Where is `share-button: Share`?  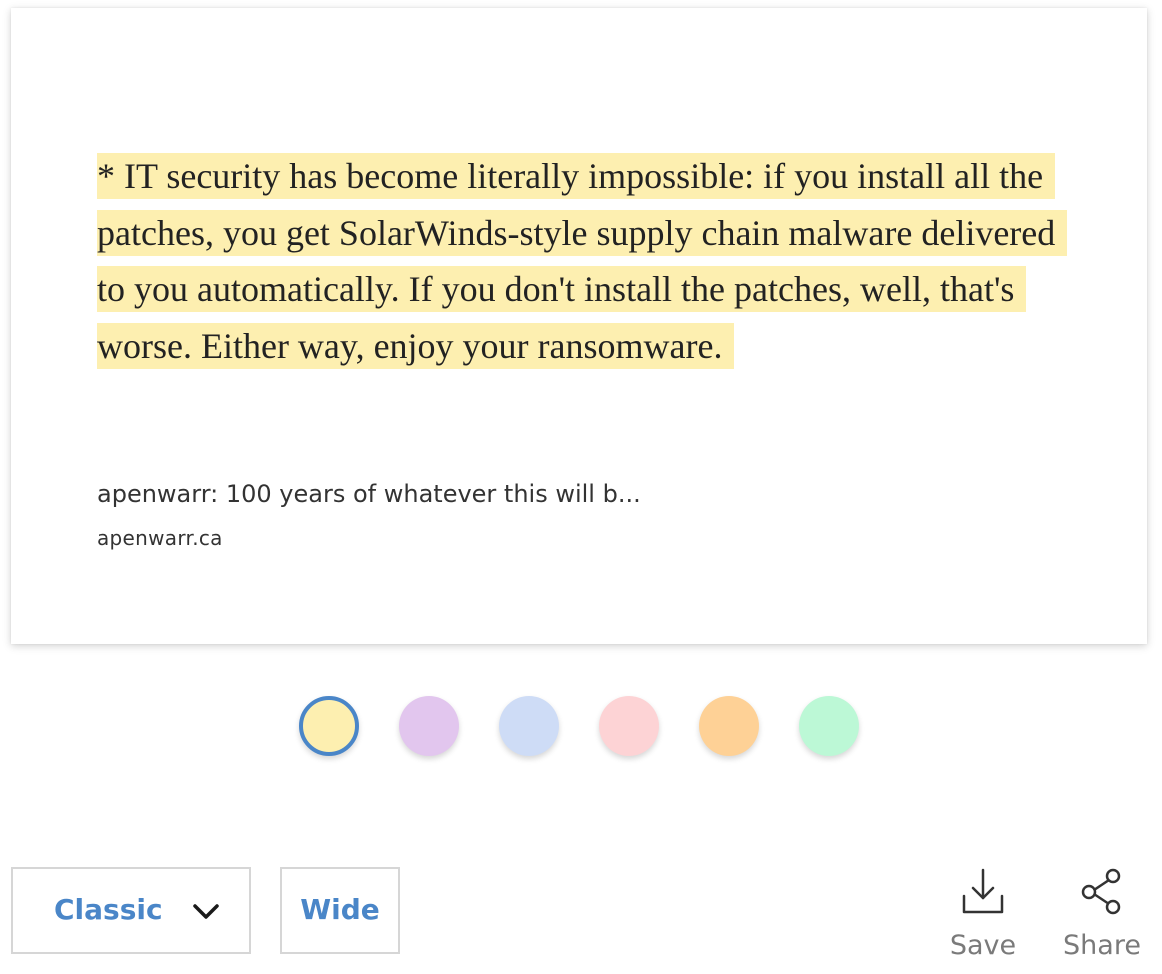
share-button: Share is located at coordinates (1102, 916).